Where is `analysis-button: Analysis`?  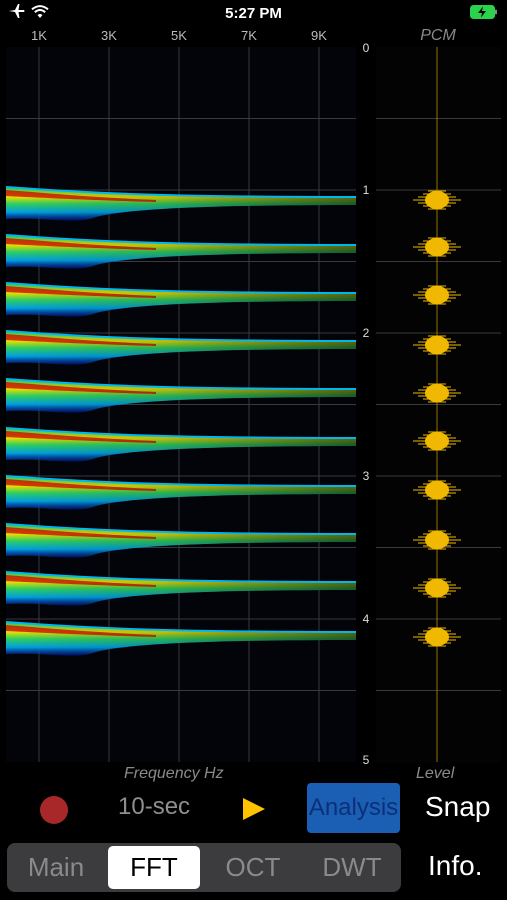 analysis-button: Analysis is located at coordinates (353, 808).